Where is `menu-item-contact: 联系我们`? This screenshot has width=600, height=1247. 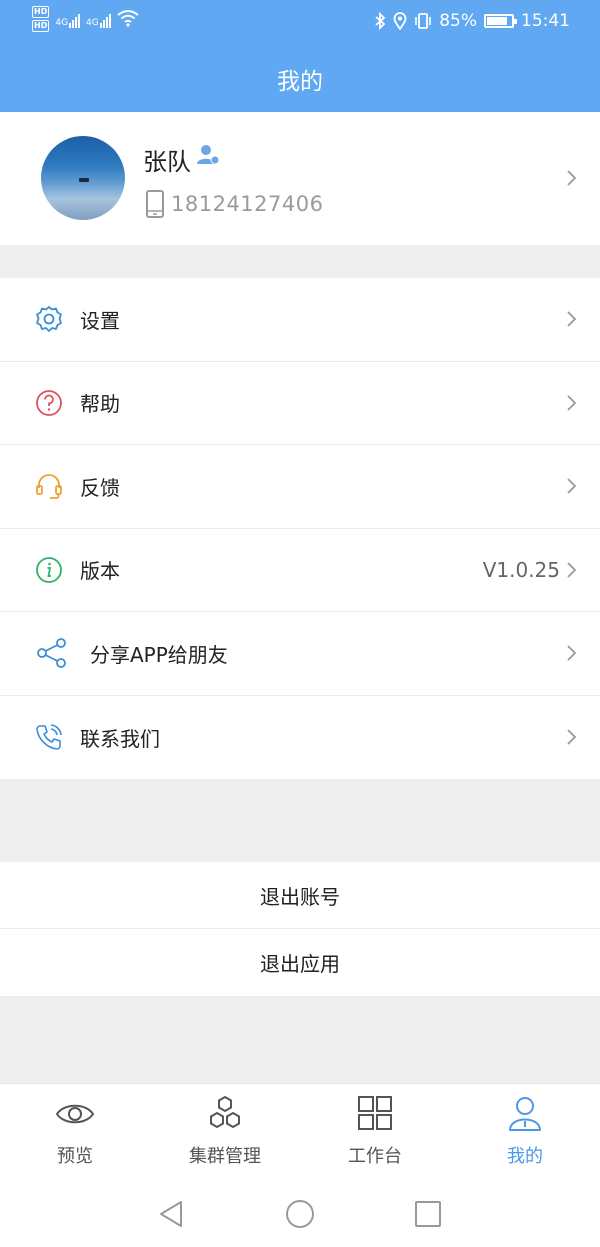
menu-item-contact: 联系我们 is located at coordinates (300, 738).